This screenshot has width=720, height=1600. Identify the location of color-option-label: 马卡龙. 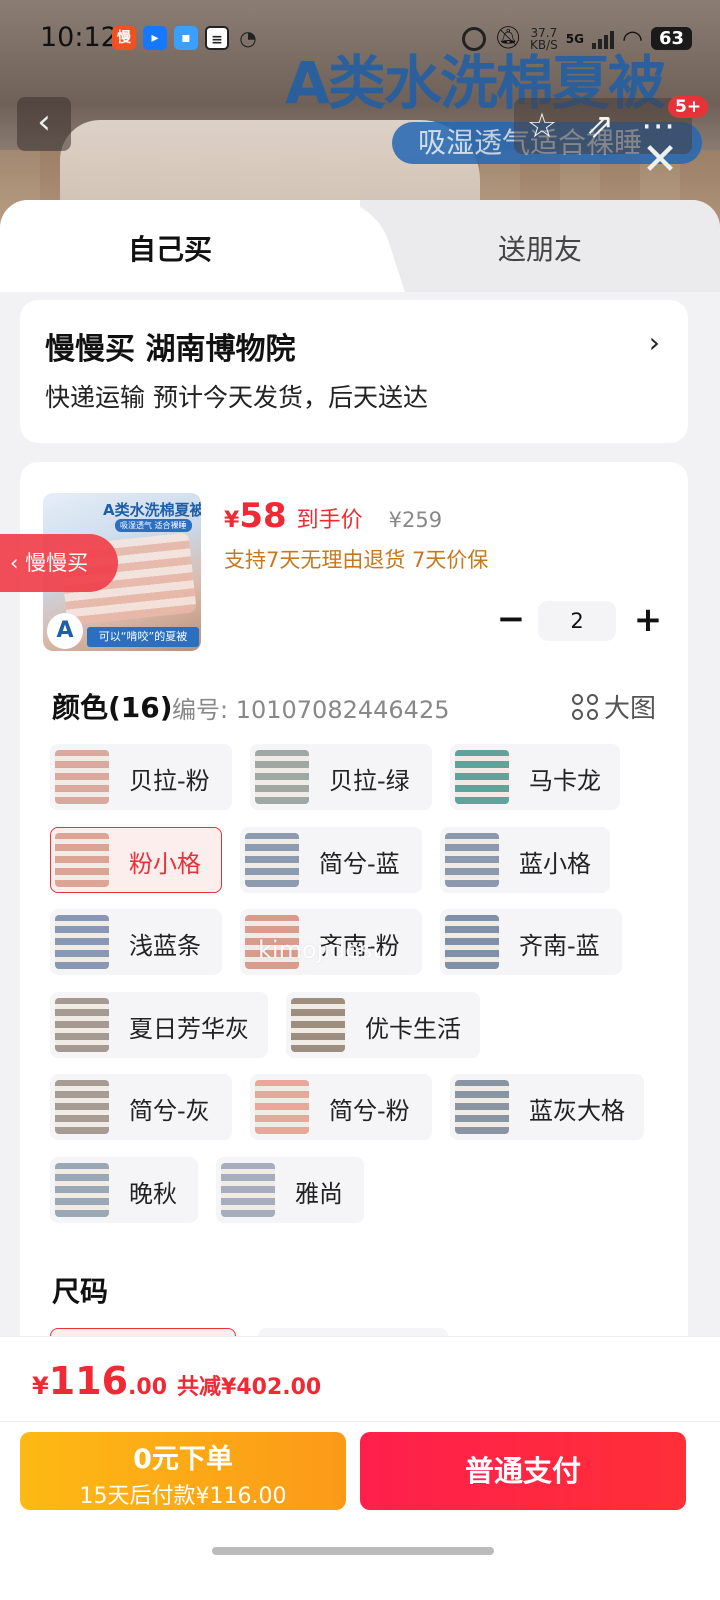
(565, 781).